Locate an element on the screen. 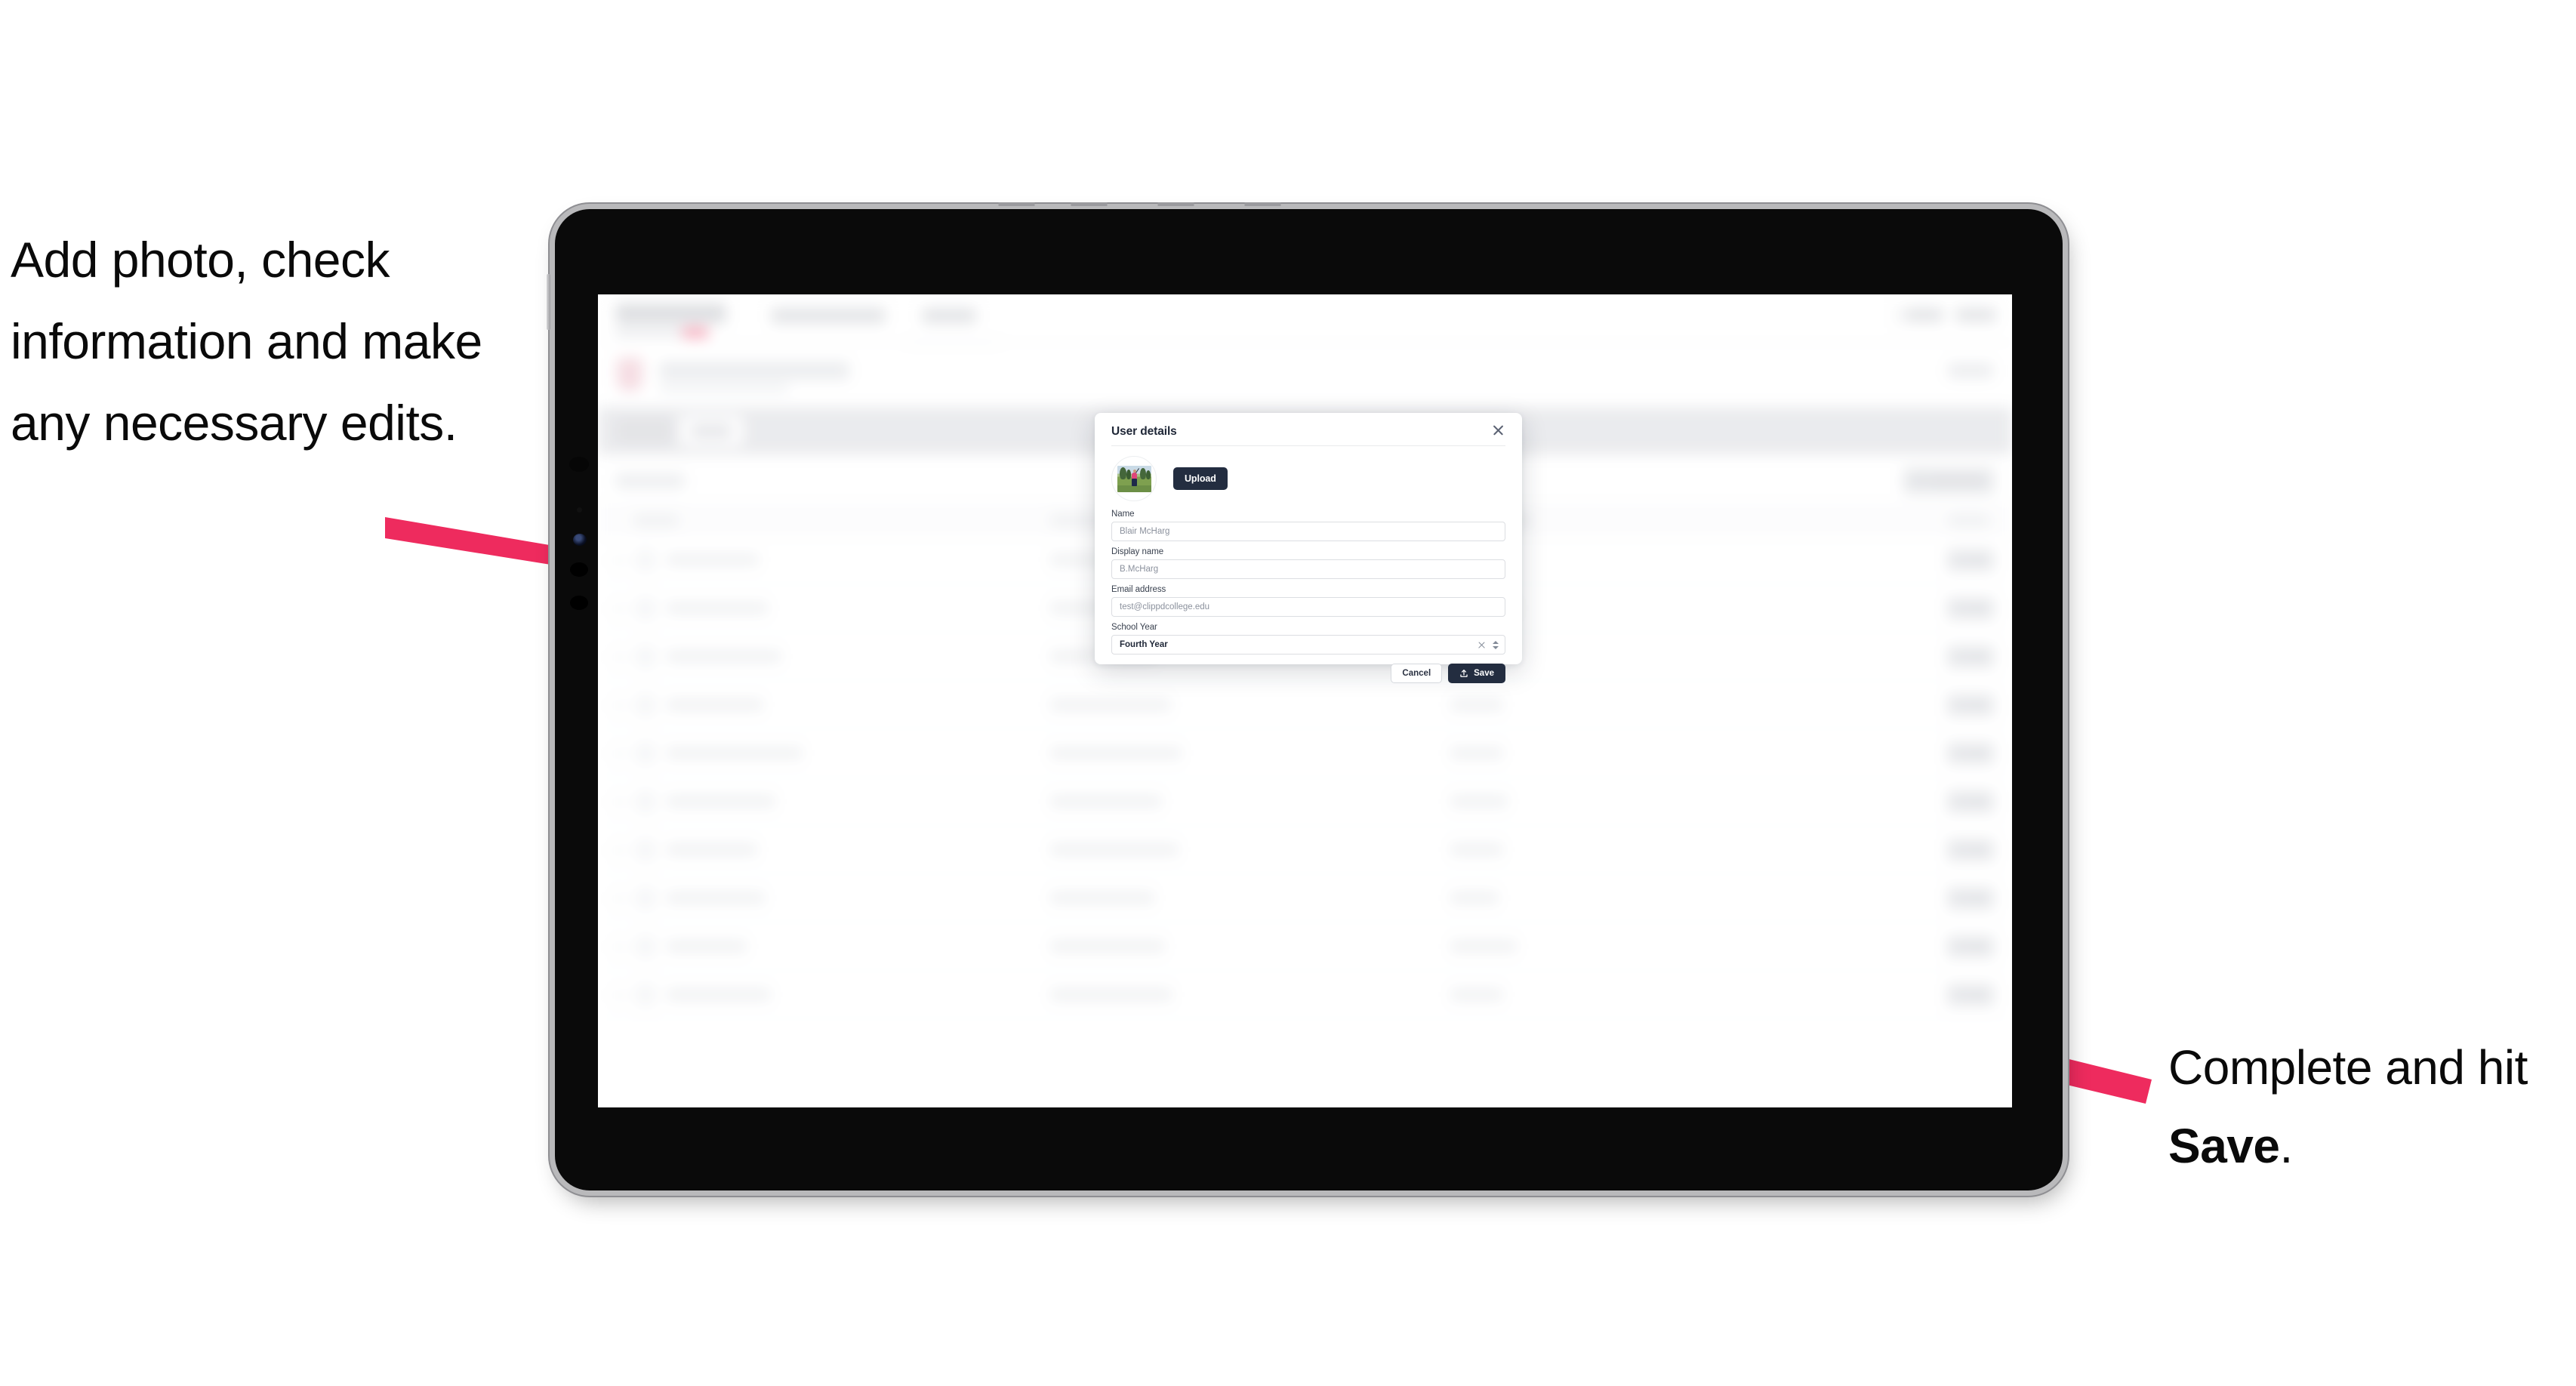  microphone-icon is located at coordinates (579, 569).